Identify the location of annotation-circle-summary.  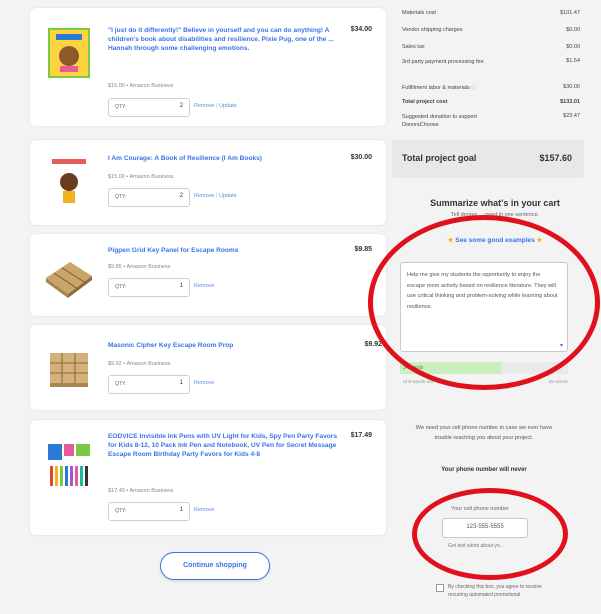
(484, 302).